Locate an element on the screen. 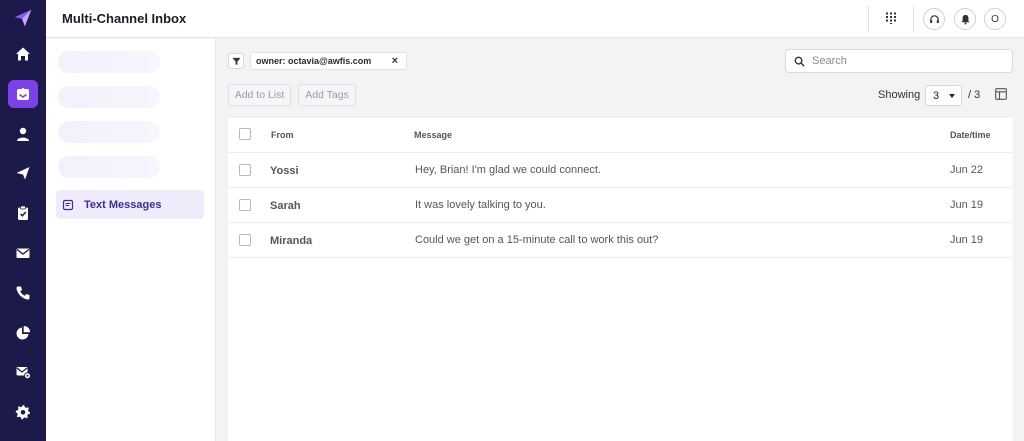  columns-button is located at coordinates (1001, 93).